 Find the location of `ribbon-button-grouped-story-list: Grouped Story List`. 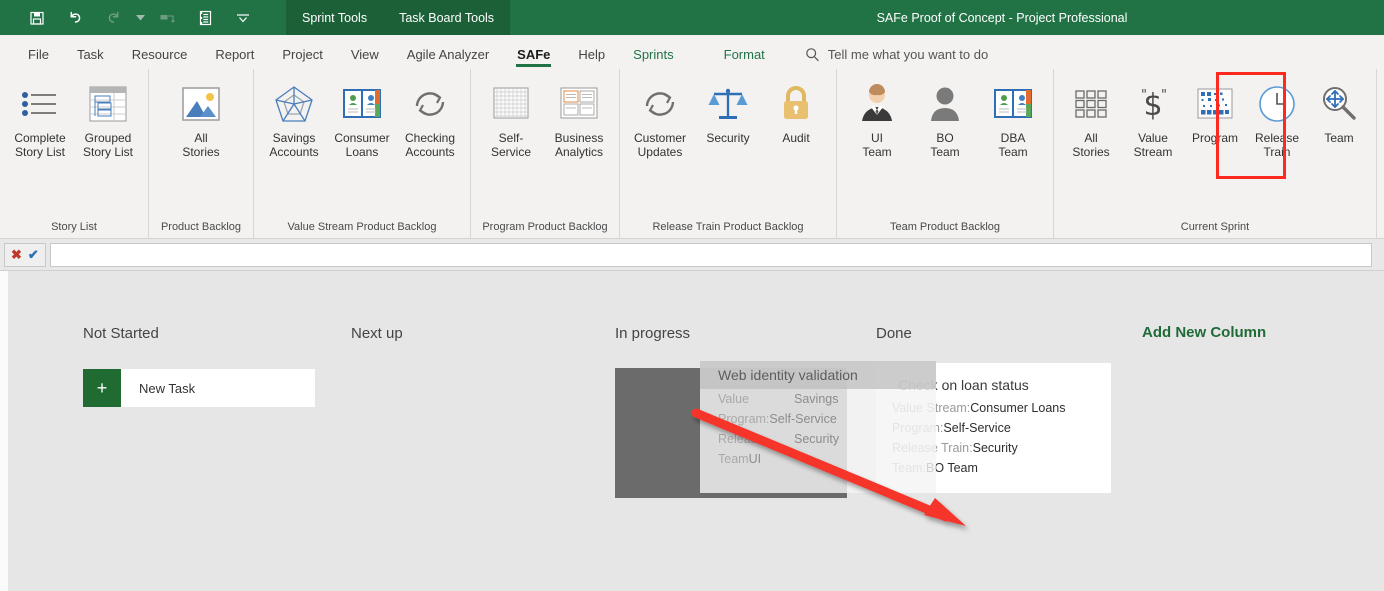

ribbon-button-grouped-story-list: Grouped Story List is located at coordinates (108, 118).